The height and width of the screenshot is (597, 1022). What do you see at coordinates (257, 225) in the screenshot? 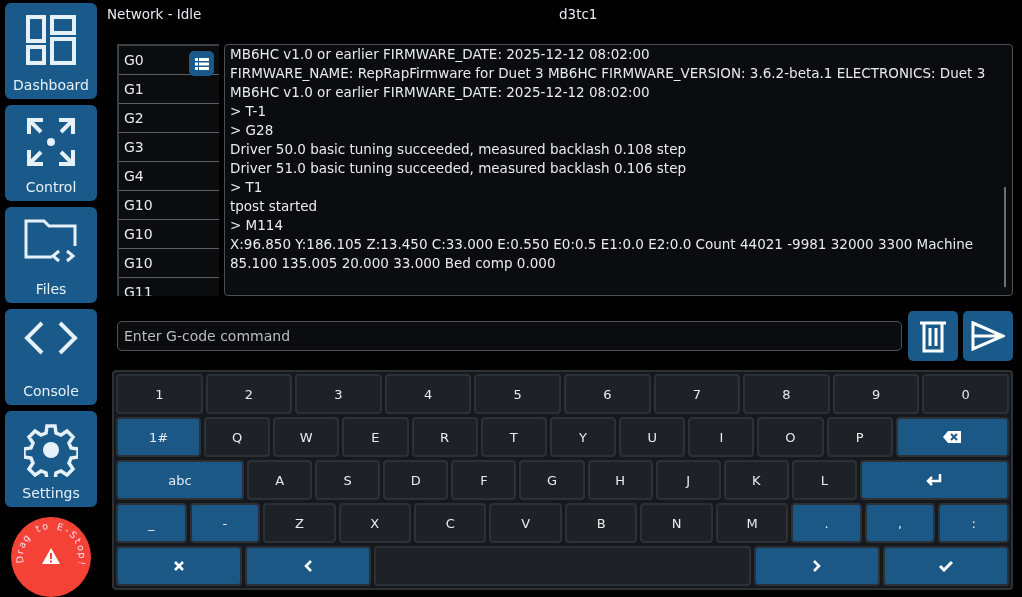
I see `console-line: > M114` at bounding box center [257, 225].